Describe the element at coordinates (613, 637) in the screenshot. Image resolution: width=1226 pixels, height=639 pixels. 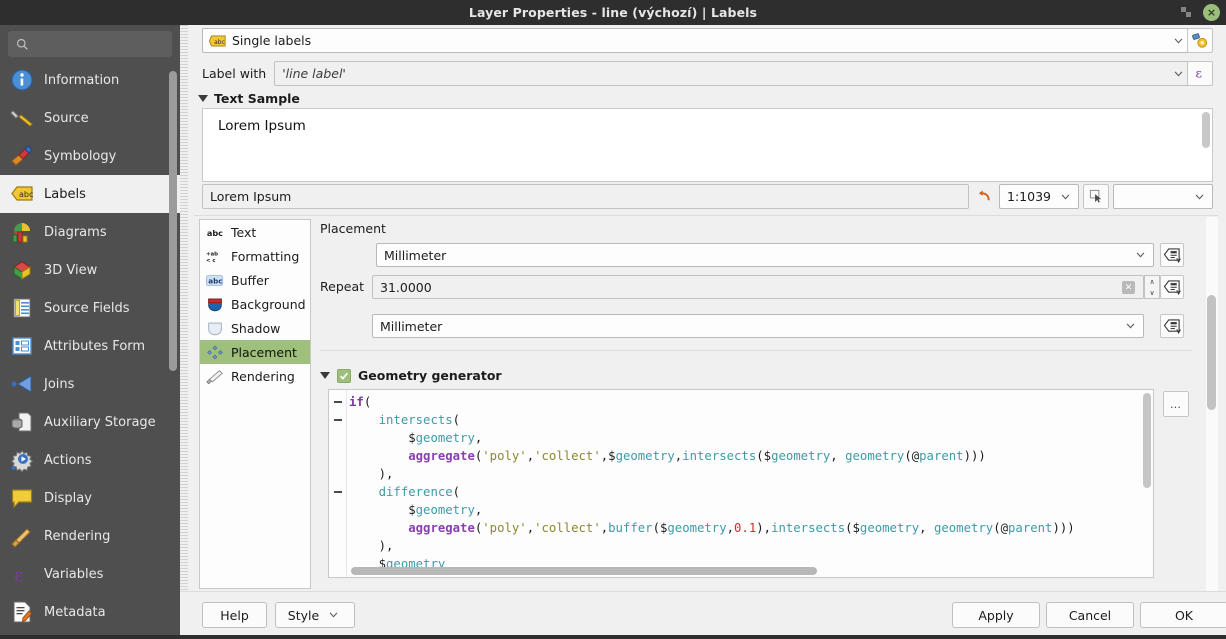
I see `window-bottom-edge` at that location.